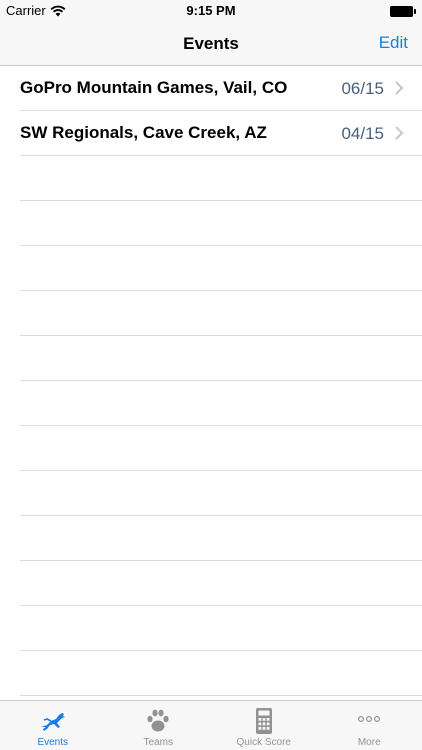 This screenshot has height=750, width=422. I want to click on more-dots-icon, so click(369, 719).